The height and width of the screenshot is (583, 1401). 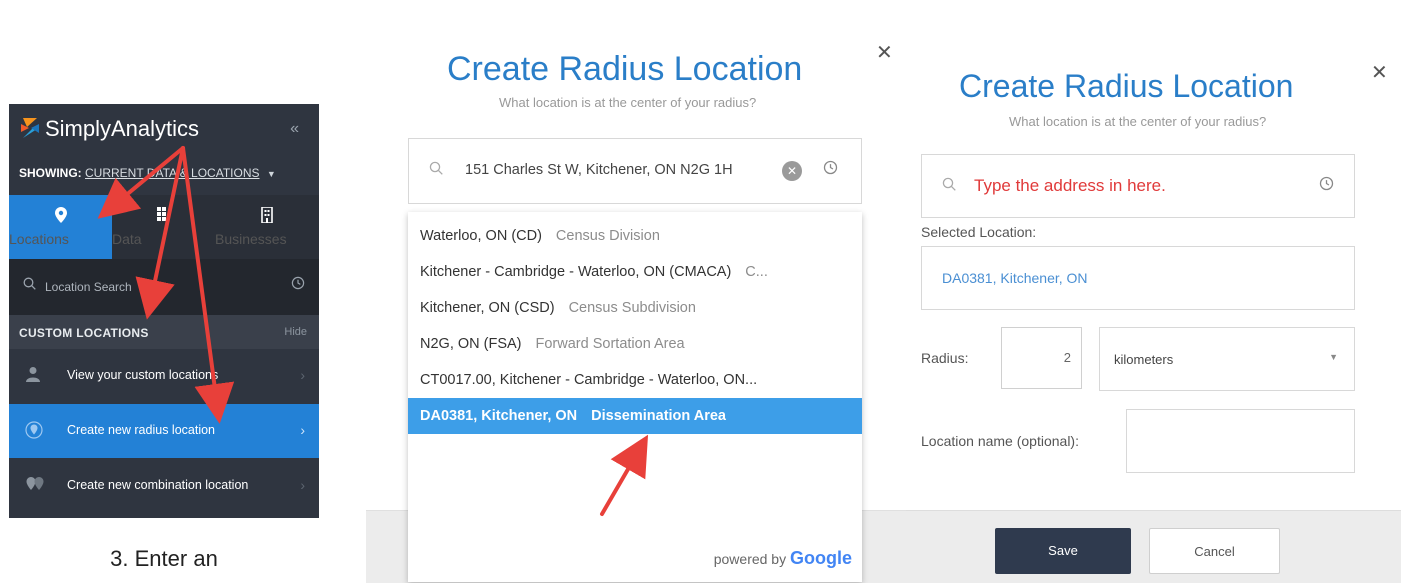 I want to click on combination-pins-icon, so click(x=35, y=486).